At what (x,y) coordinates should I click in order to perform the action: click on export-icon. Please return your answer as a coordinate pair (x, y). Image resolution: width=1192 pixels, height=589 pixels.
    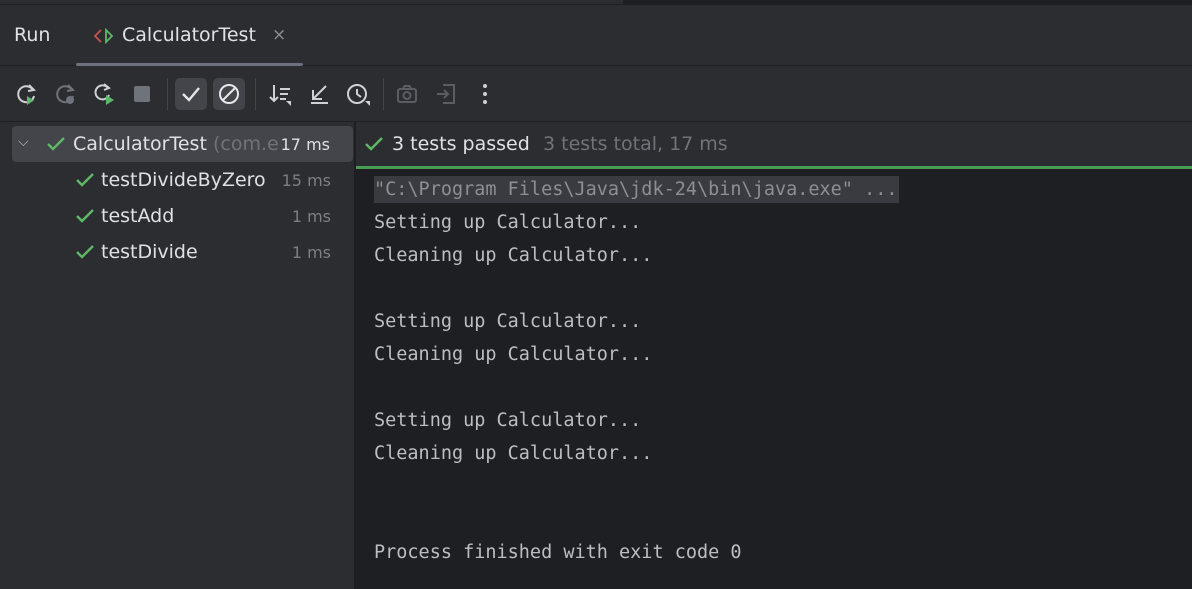
    Looking at the image, I should click on (446, 94).